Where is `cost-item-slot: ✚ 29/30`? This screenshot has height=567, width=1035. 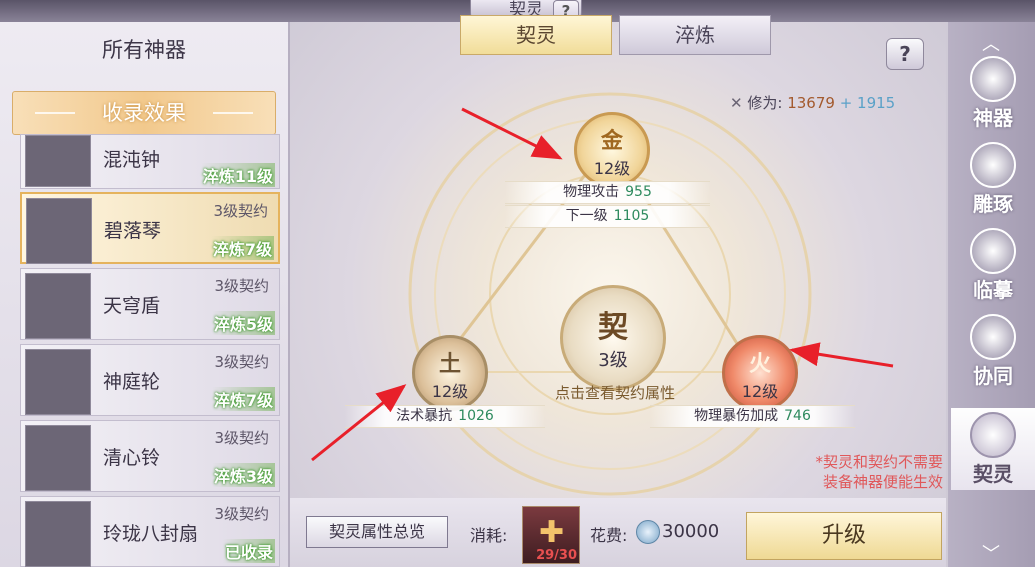 cost-item-slot: ✚ 29/30 is located at coordinates (551, 535).